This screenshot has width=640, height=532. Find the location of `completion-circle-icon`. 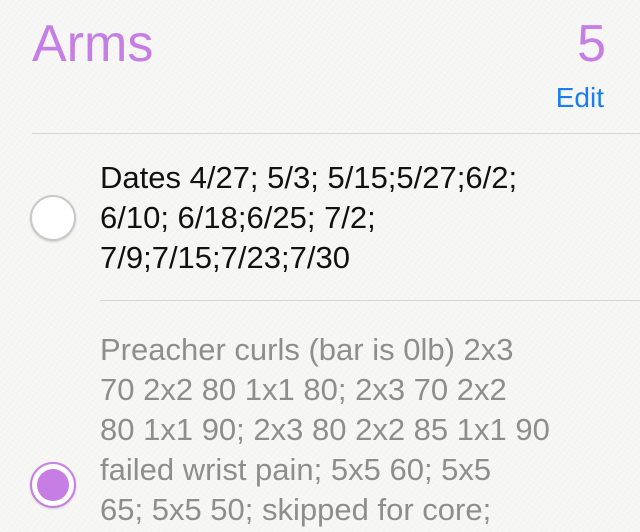

completion-circle-icon is located at coordinates (53, 218).